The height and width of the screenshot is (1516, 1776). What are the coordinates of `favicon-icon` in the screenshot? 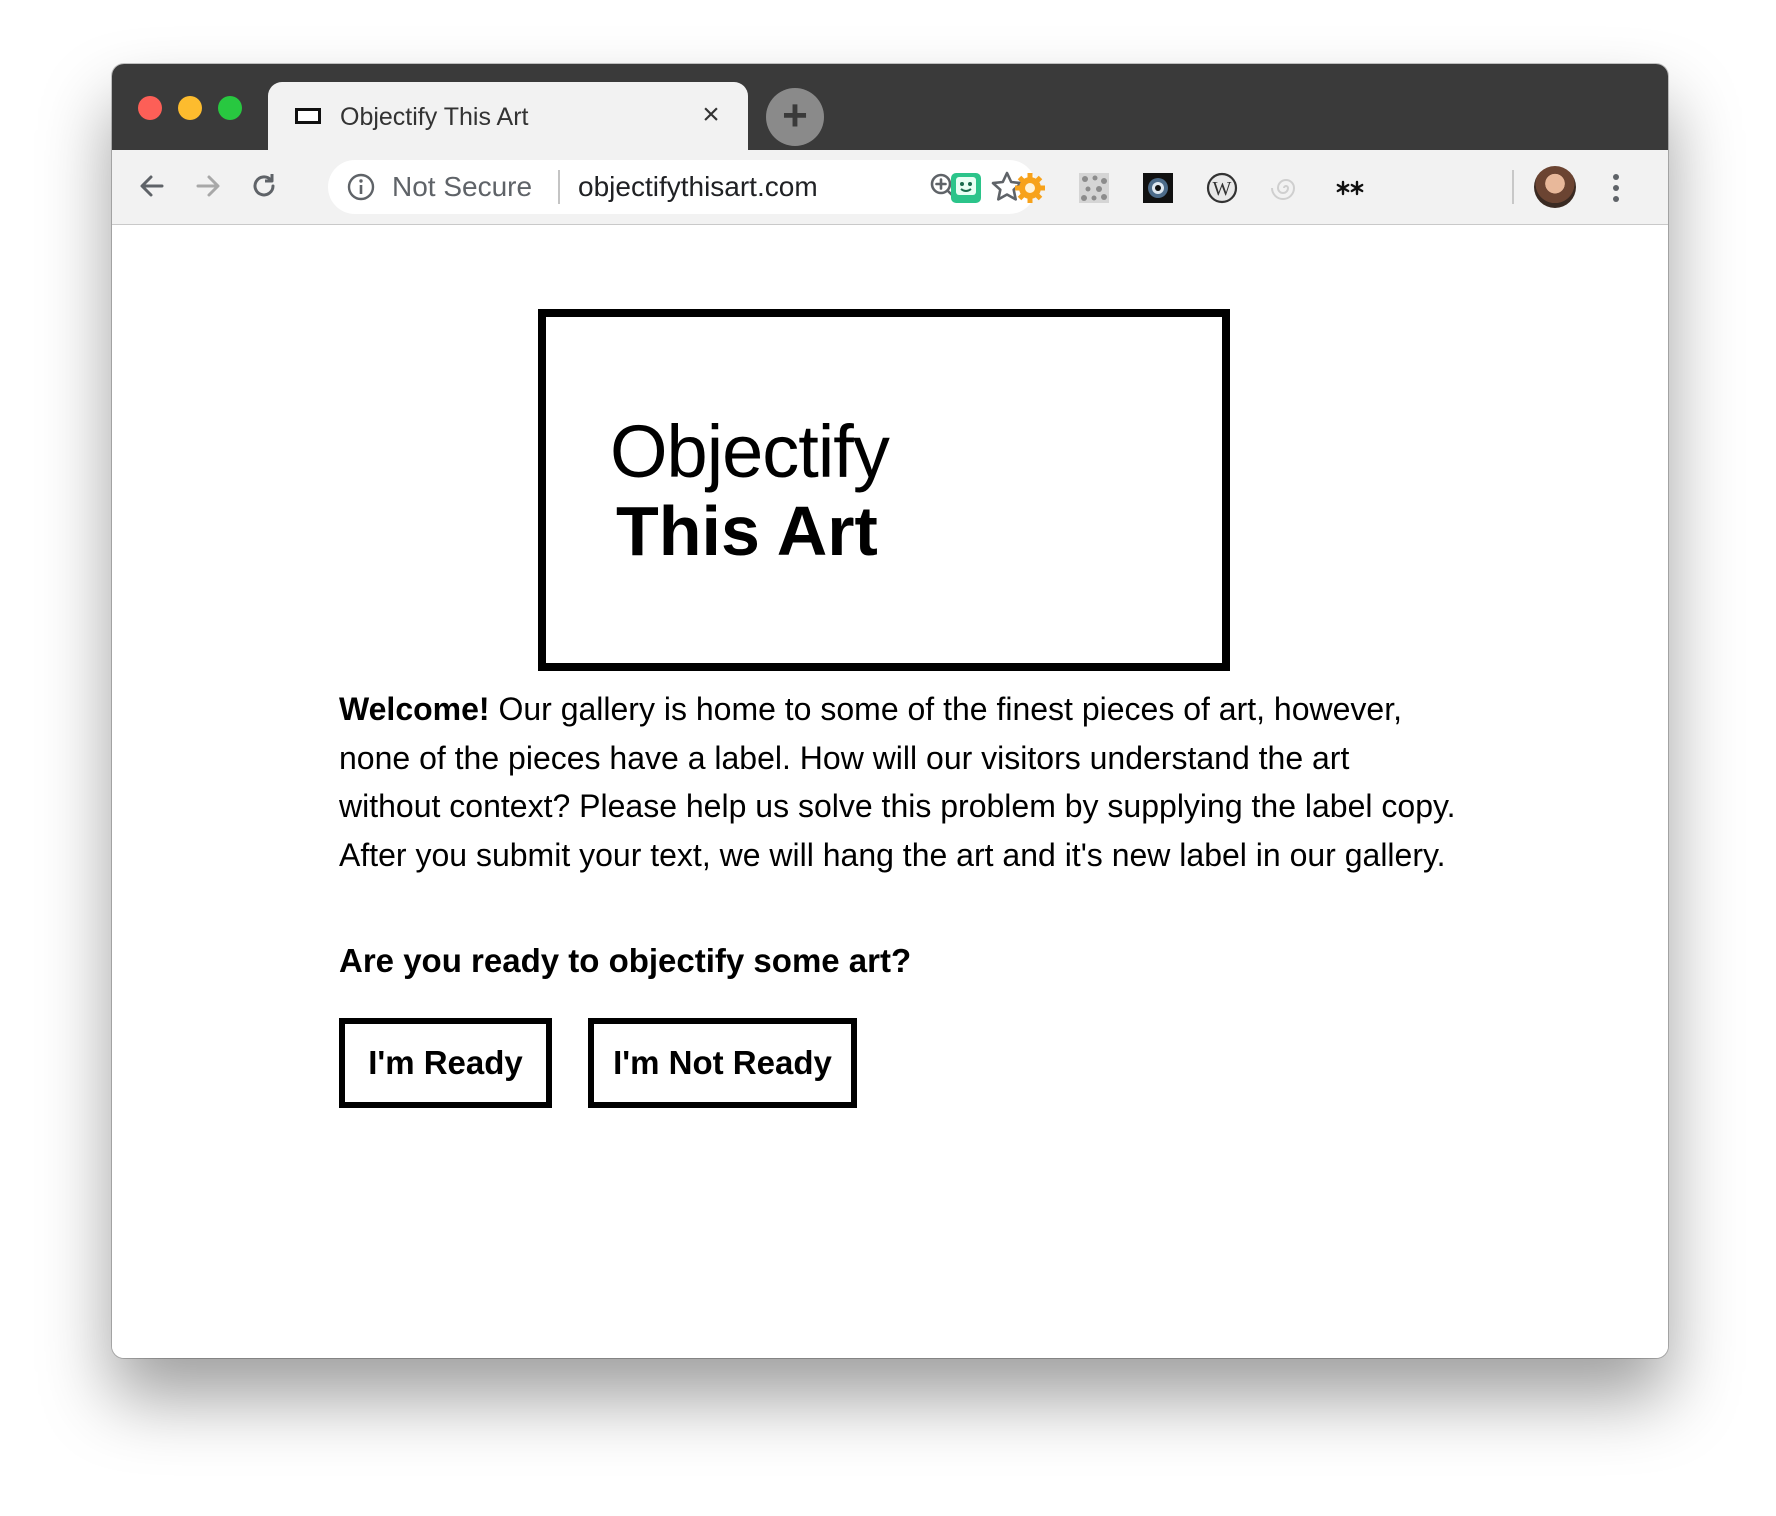 It's located at (308, 116).